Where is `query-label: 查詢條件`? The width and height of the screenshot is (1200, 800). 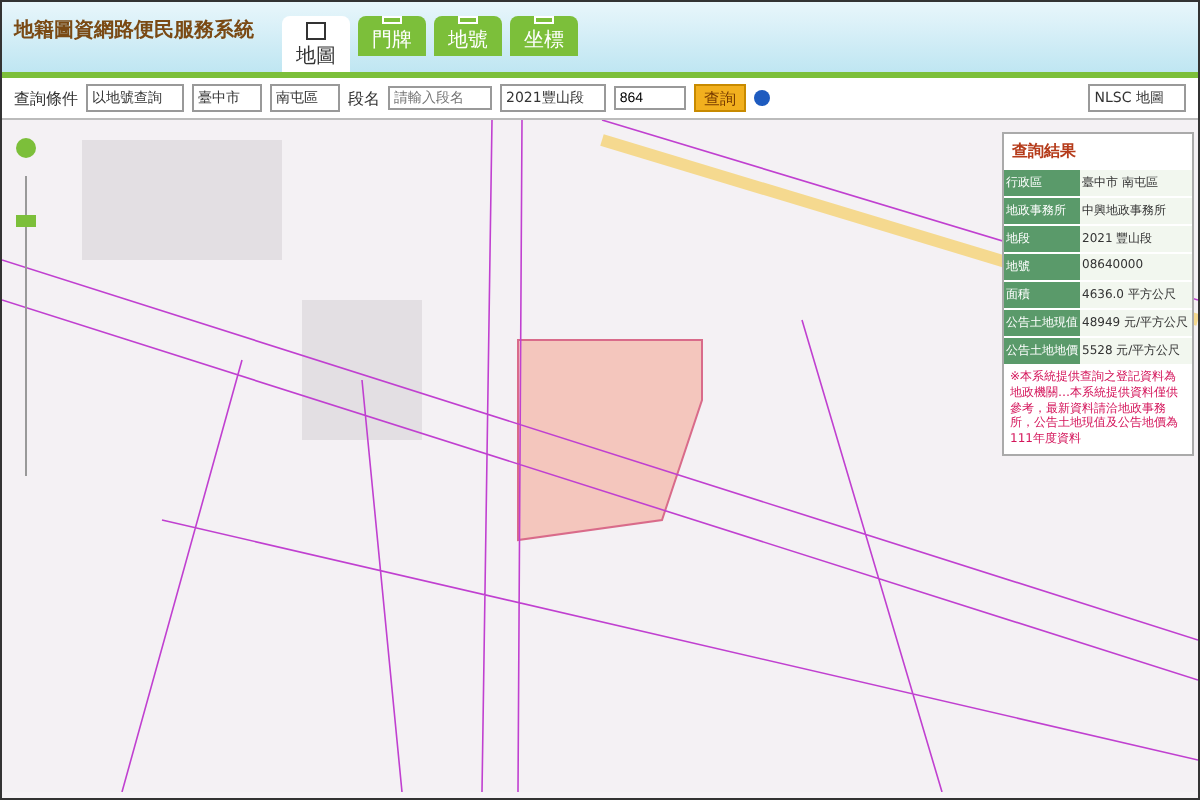 query-label: 查詢條件 is located at coordinates (46, 98).